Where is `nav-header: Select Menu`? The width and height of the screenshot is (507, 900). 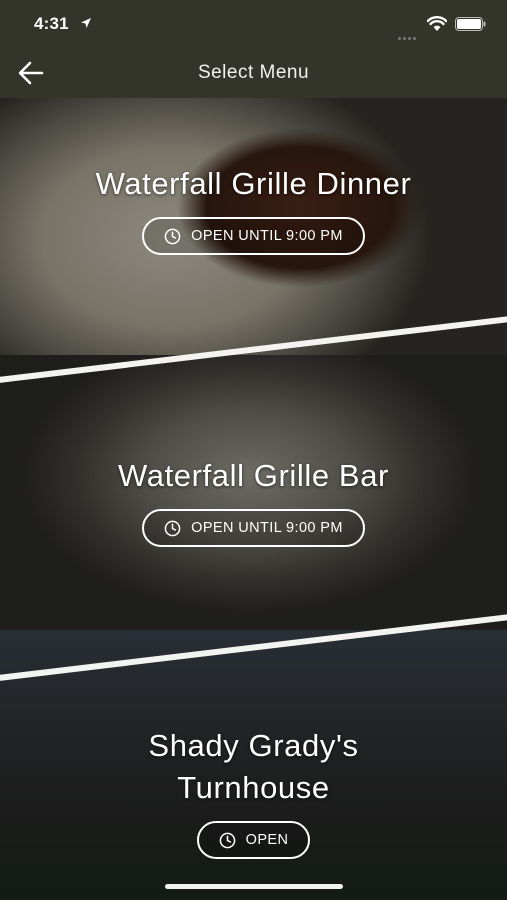
nav-header: Select Menu is located at coordinates (253, 74).